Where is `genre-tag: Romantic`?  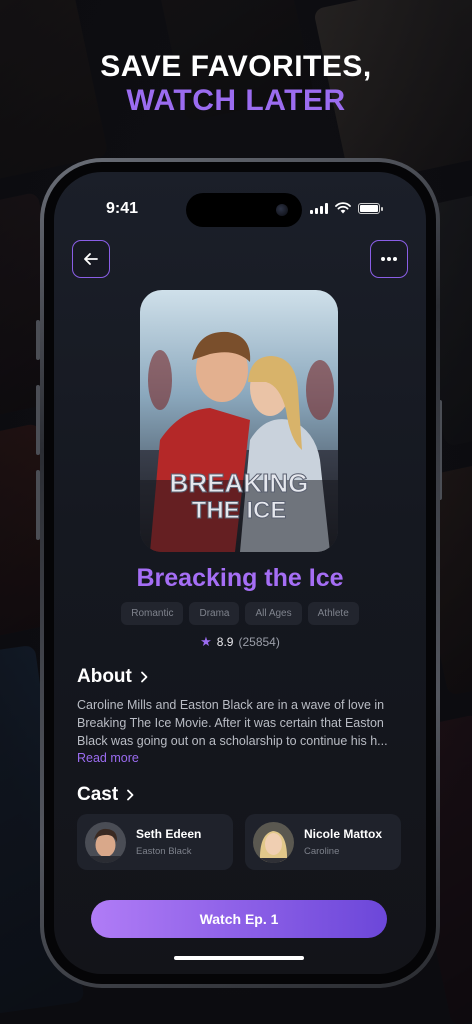
genre-tag: Romantic is located at coordinates (152, 613).